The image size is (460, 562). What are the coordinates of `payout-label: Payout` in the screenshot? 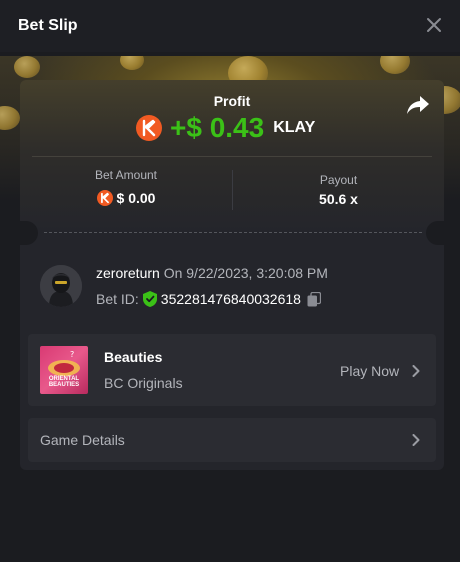 It's located at (338, 180).